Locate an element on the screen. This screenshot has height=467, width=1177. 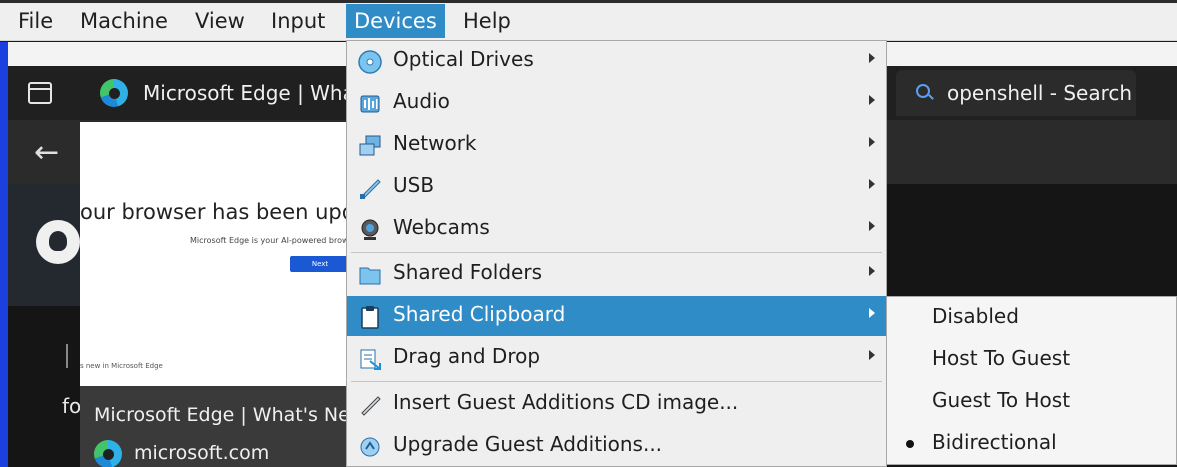
menu-input: Input is located at coordinates (298, 21).